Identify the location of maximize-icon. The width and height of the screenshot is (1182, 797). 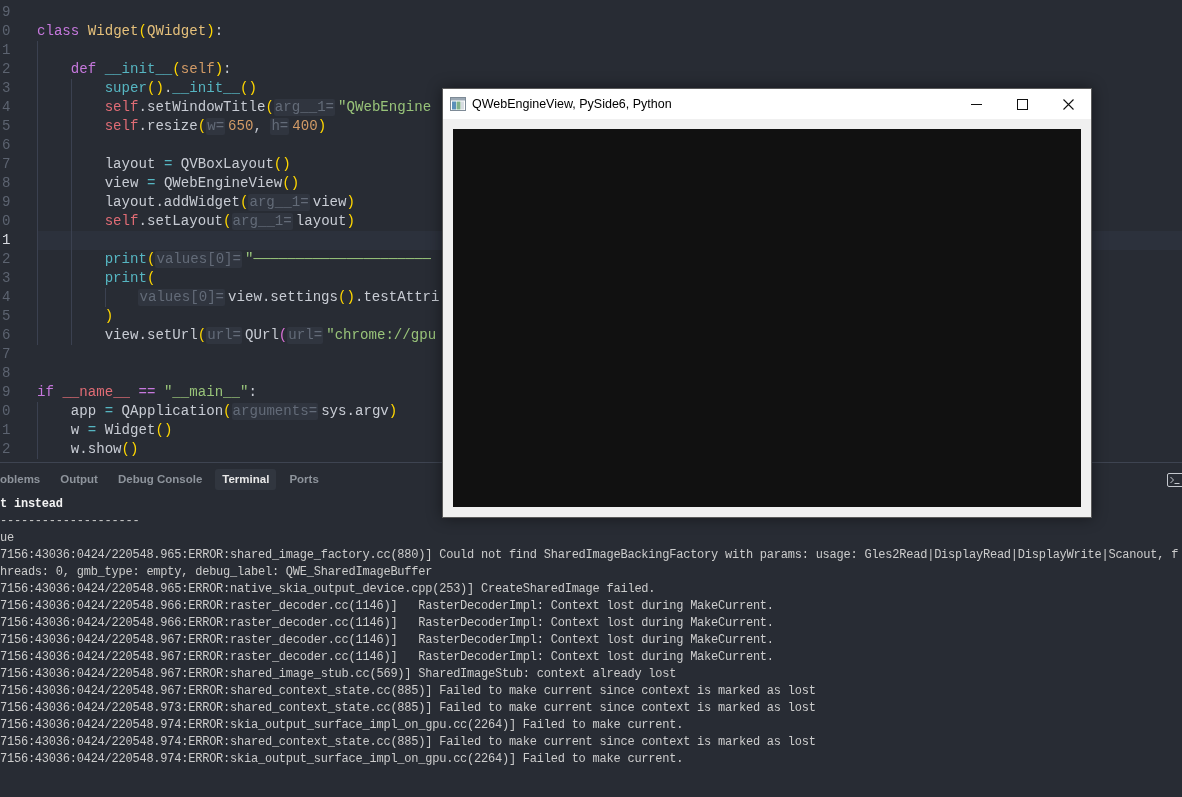
(1022, 104).